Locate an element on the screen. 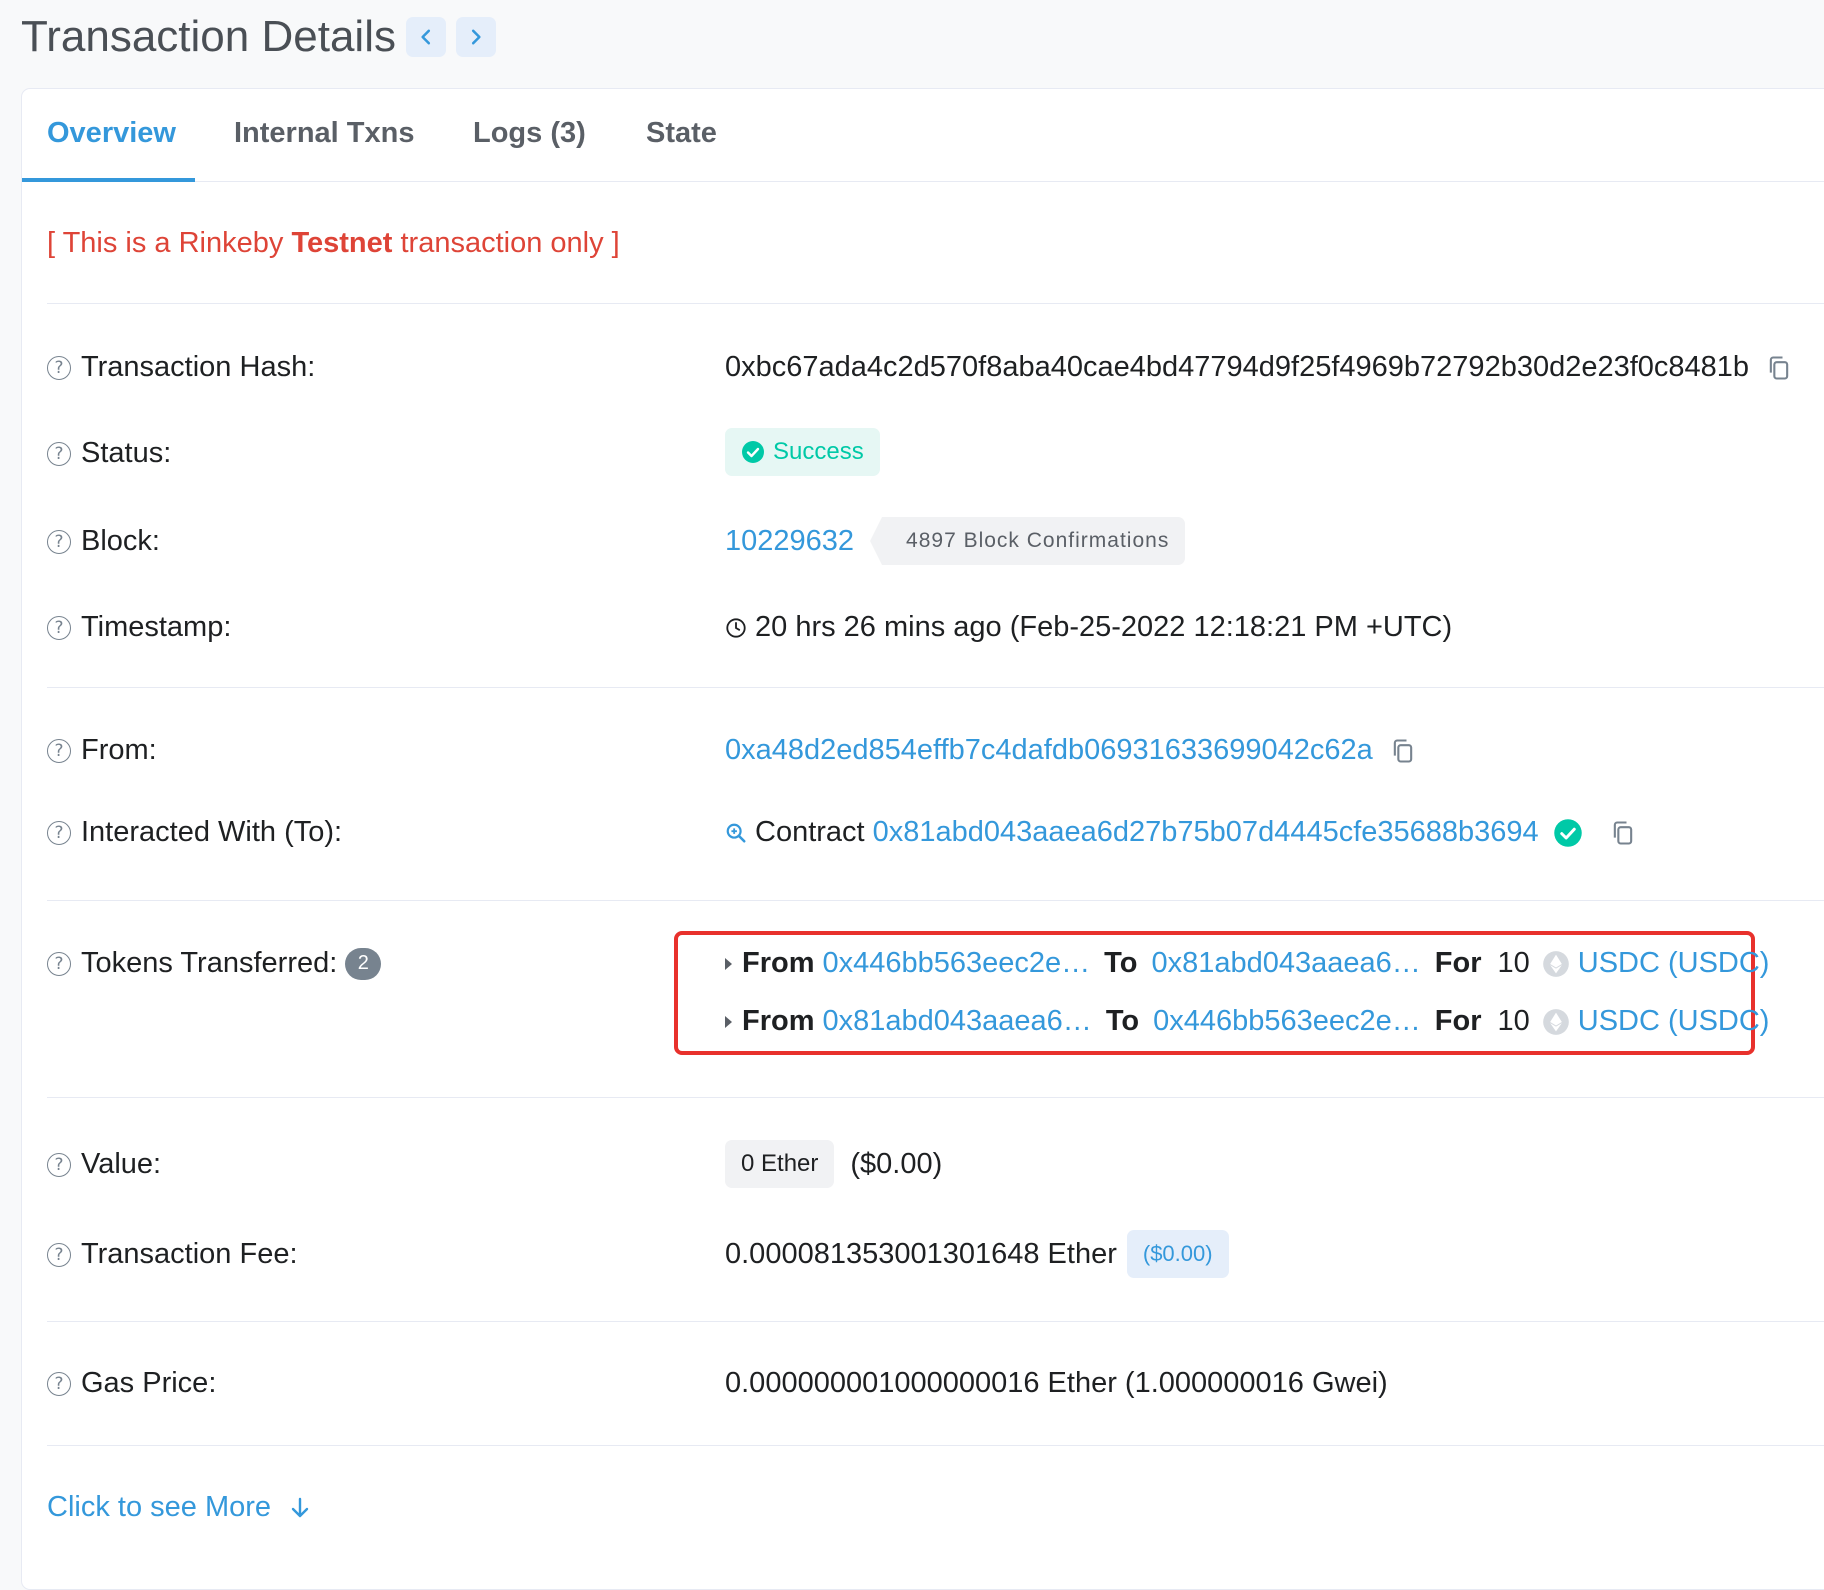 This screenshot has width=1824, height=1590. to-label-row: ? Interacted With (To): is located at coordinates (194, 832).